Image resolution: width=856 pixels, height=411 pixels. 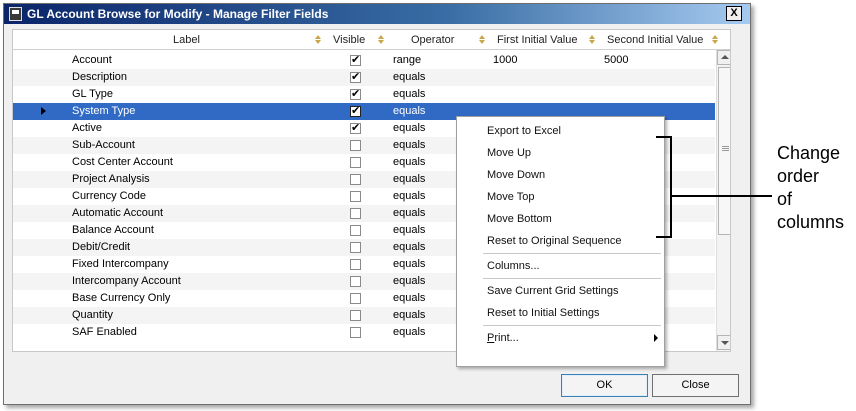 What do you see at coordinates (122, 162) in the screenshot?
I see `row-label: Cost Center Account` at bounding box center [122, 162].